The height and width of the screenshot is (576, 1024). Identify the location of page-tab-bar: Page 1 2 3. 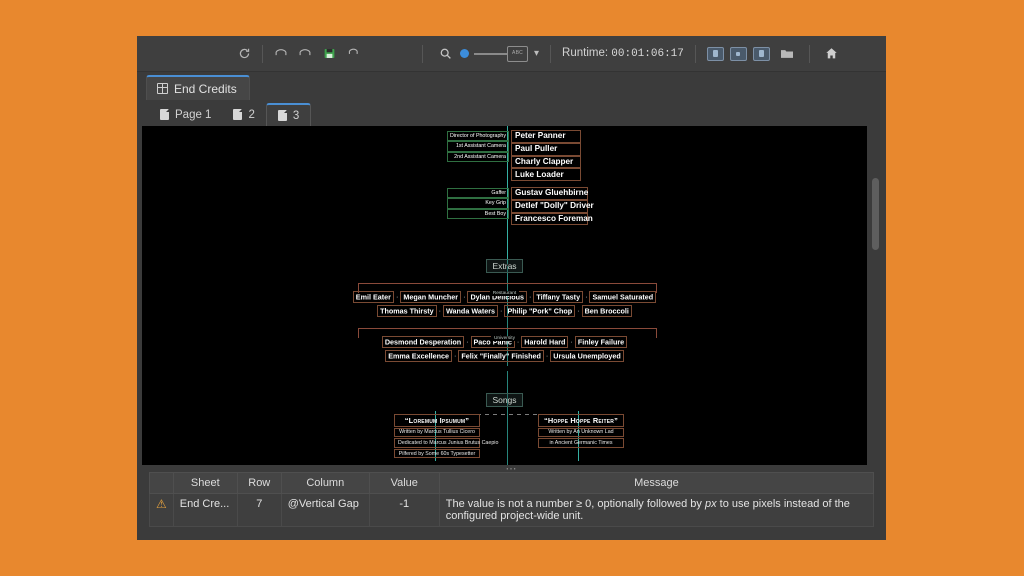
(511, 113).